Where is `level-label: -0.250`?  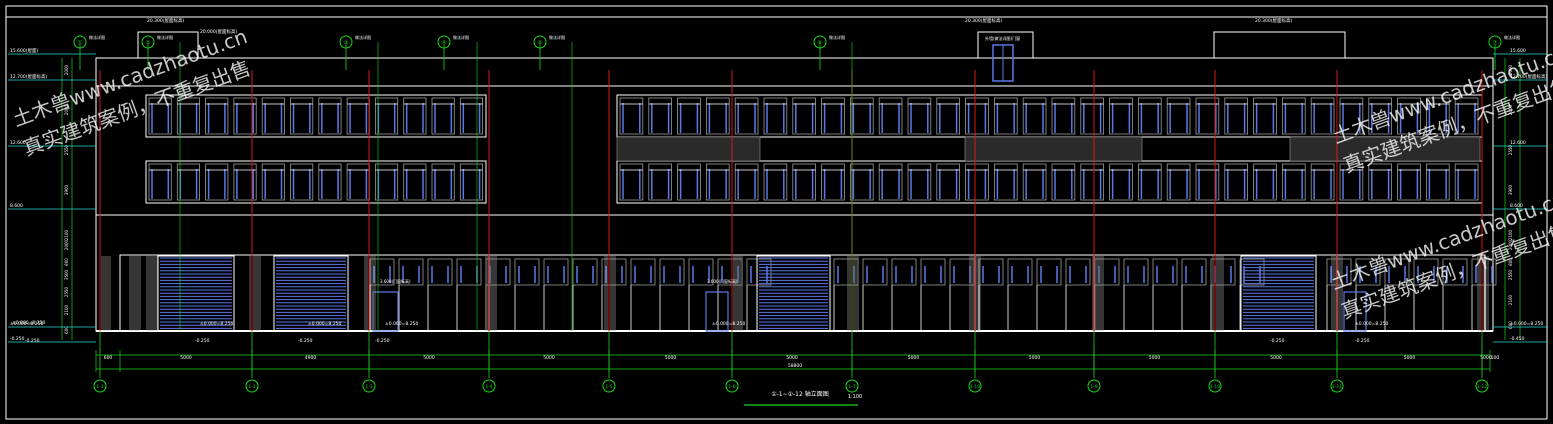
level-label: -0.250 is located at coordinates (17, 339).